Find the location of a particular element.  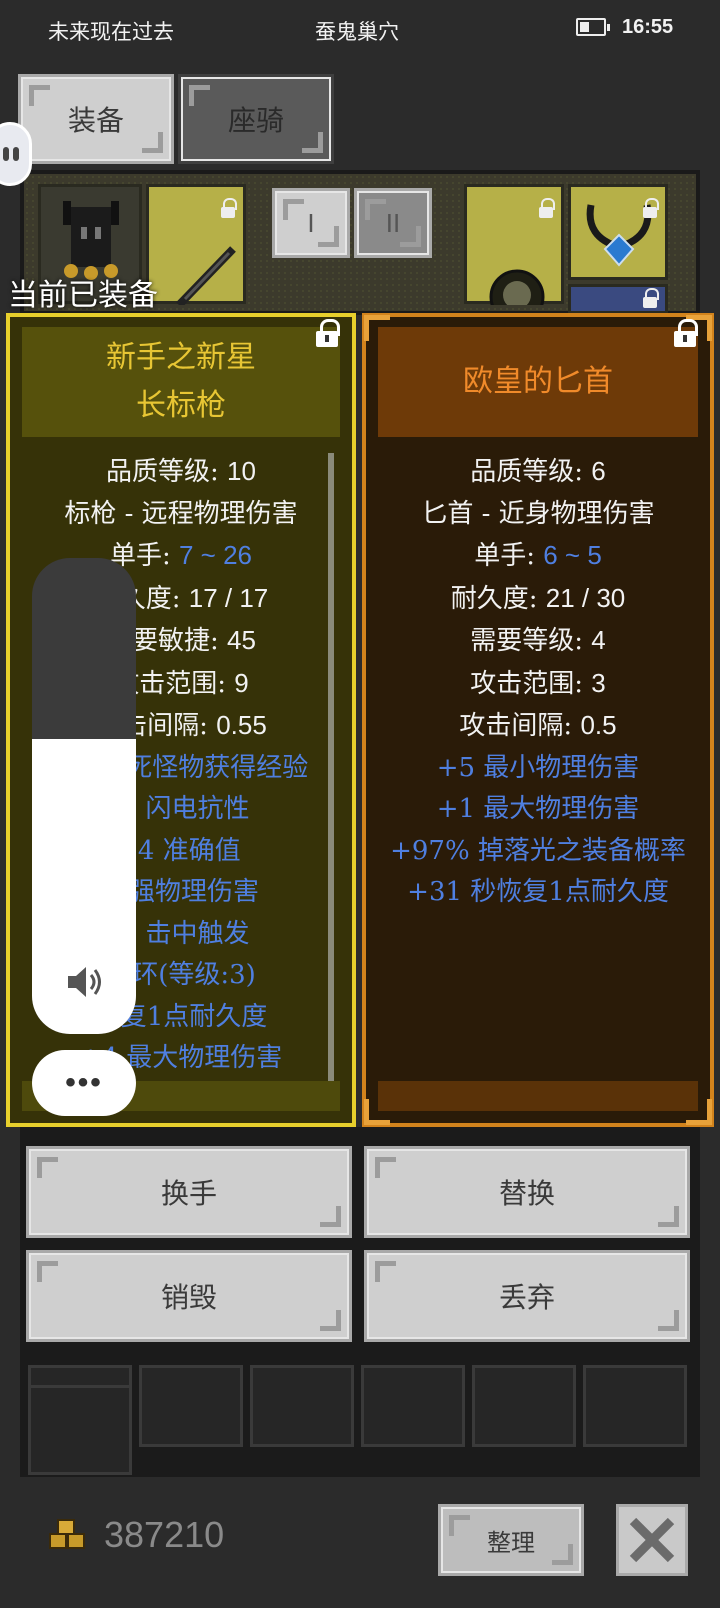

destroy-label: 销毁 is located at coordinates (188, 1297).